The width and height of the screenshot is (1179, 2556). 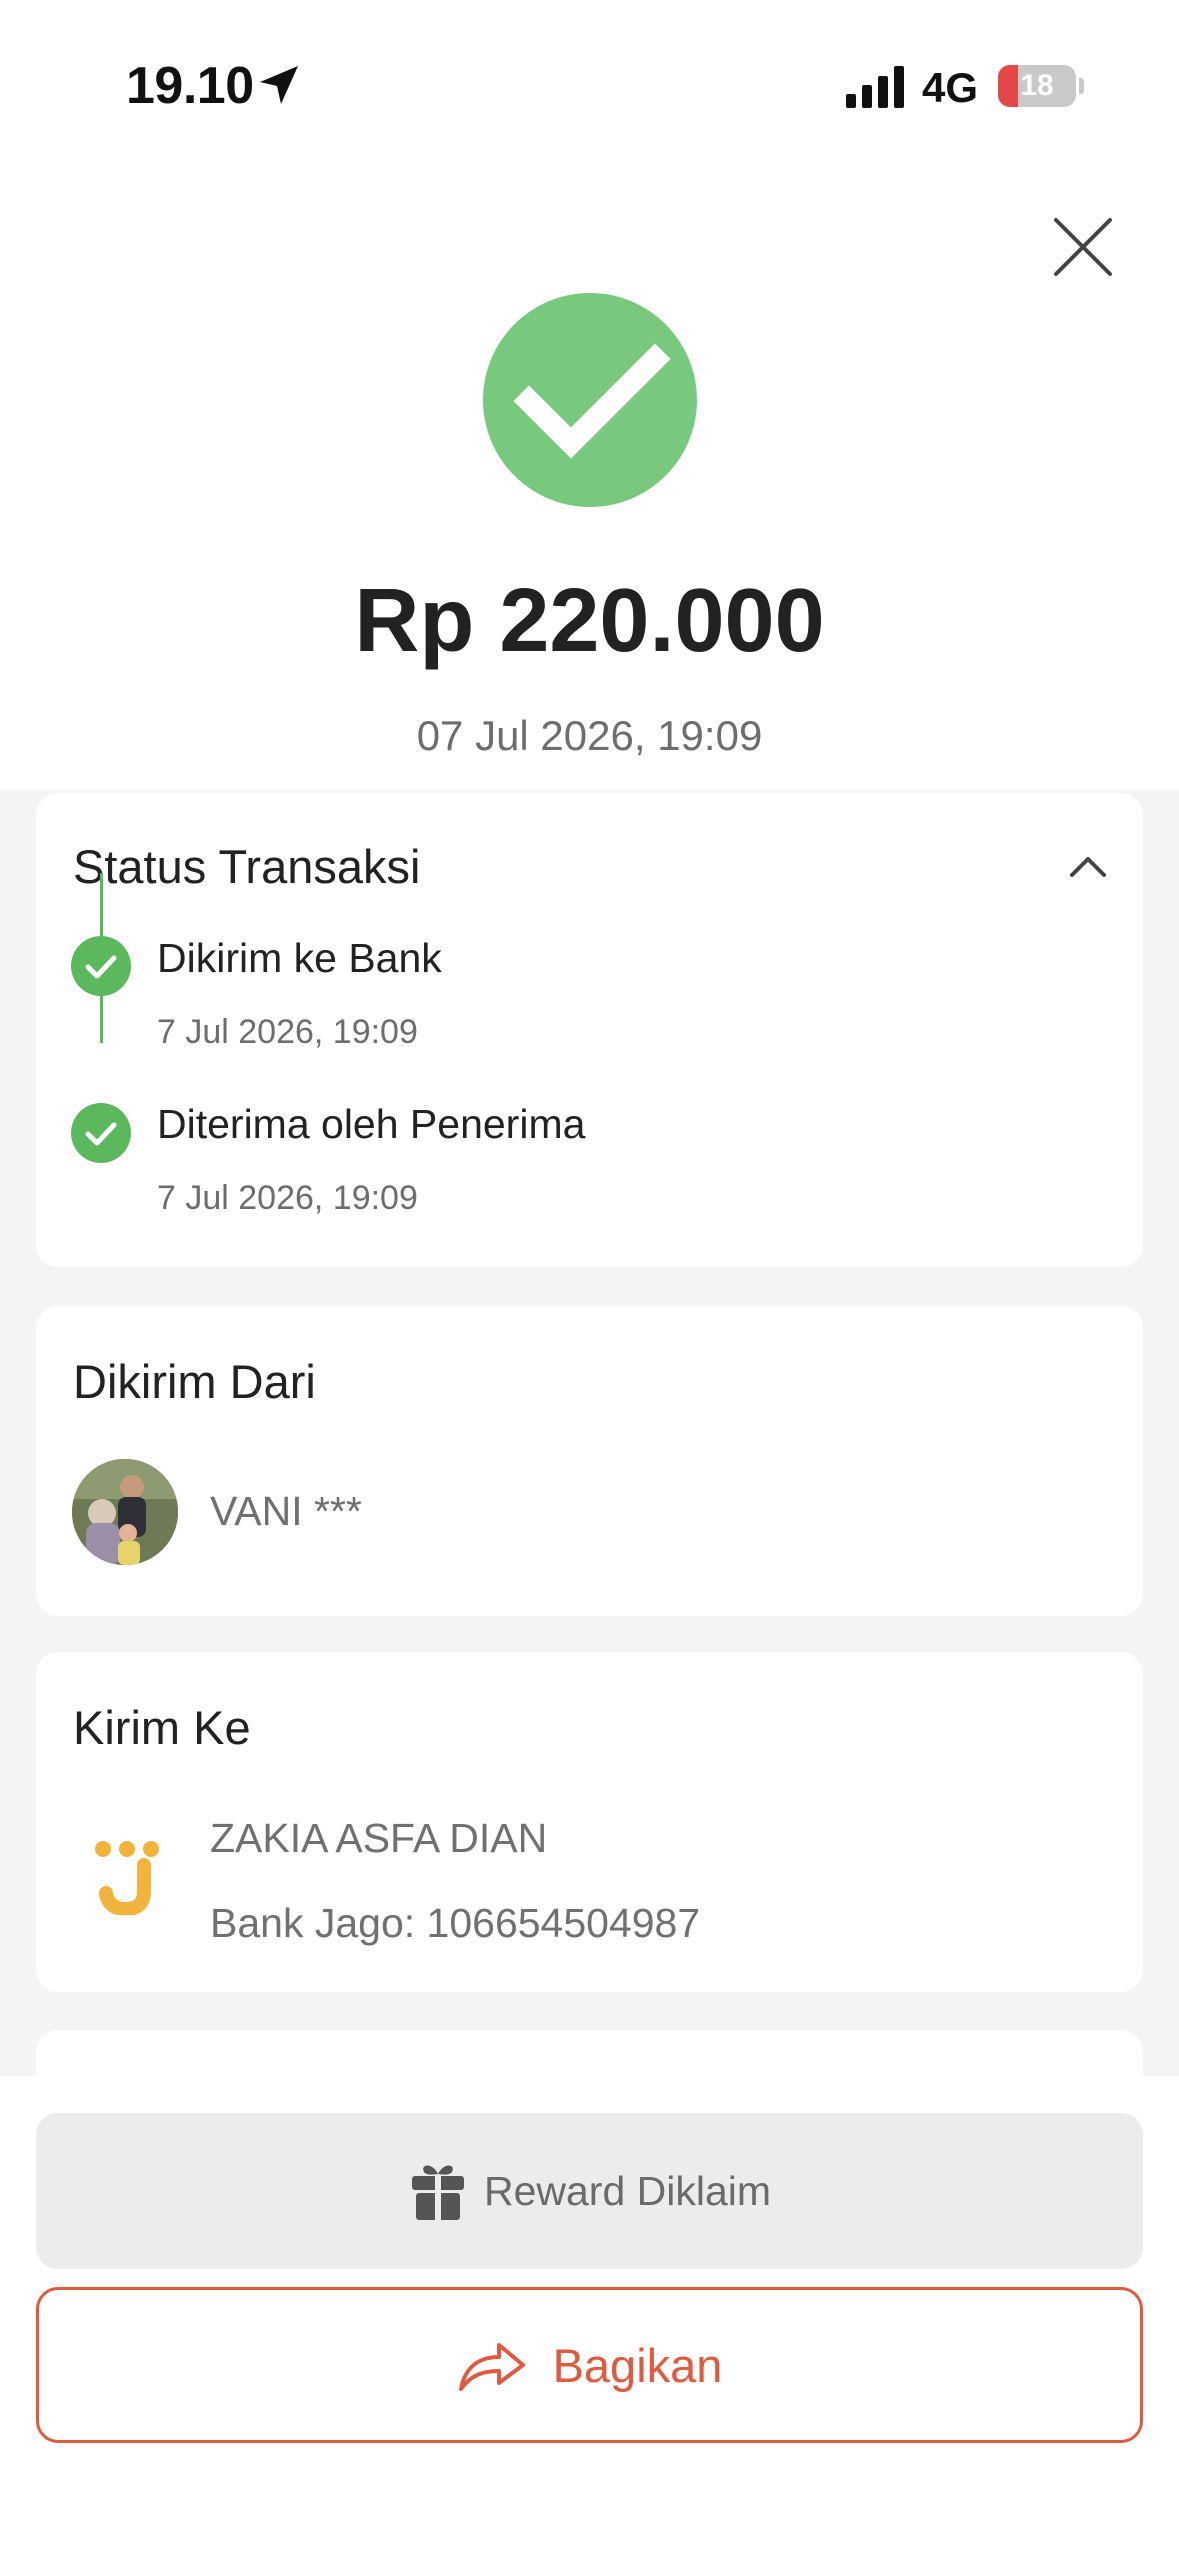 I want to click on step-title: Diterima oleh Penerima, so click(x=371, y=1124).